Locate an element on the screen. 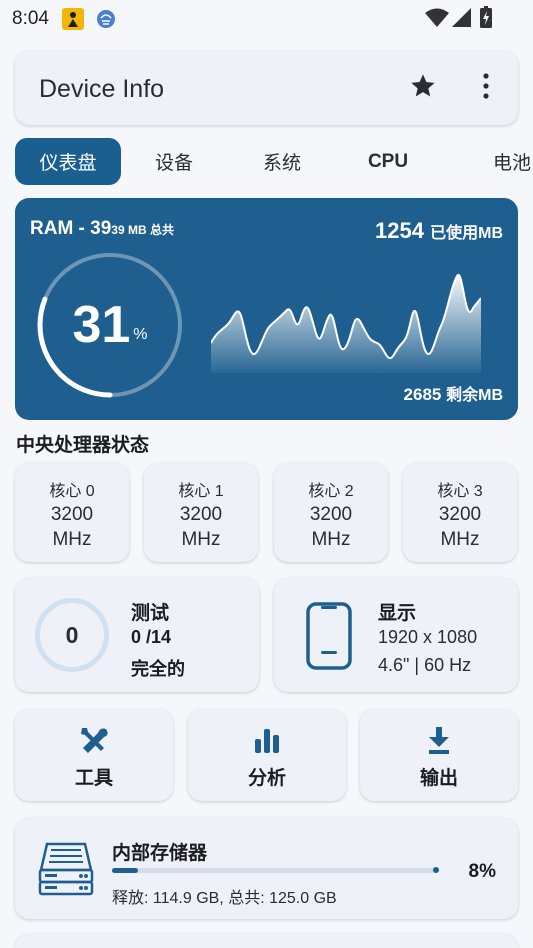 This screenshot has height=948, width=533. display-details: 4.6" | 60 Hz is located at coordinates (425, 665).